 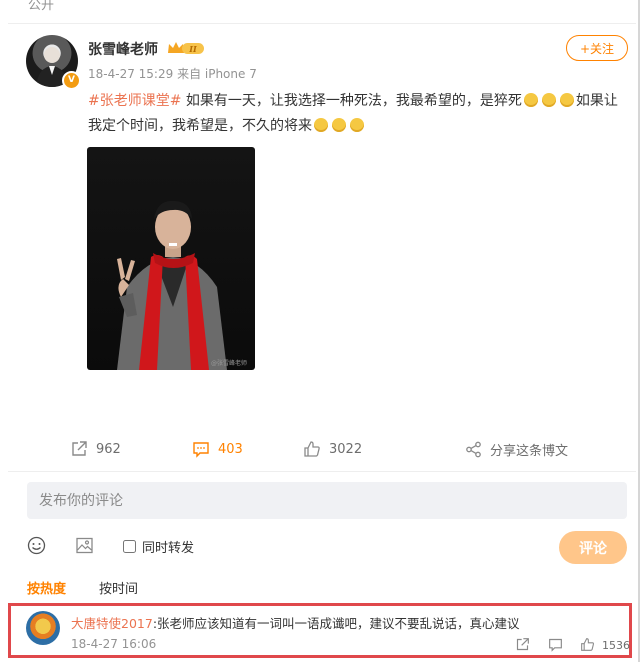 I want to click on repost-also-toggle: 同时转发, so click(x=158, y=546).